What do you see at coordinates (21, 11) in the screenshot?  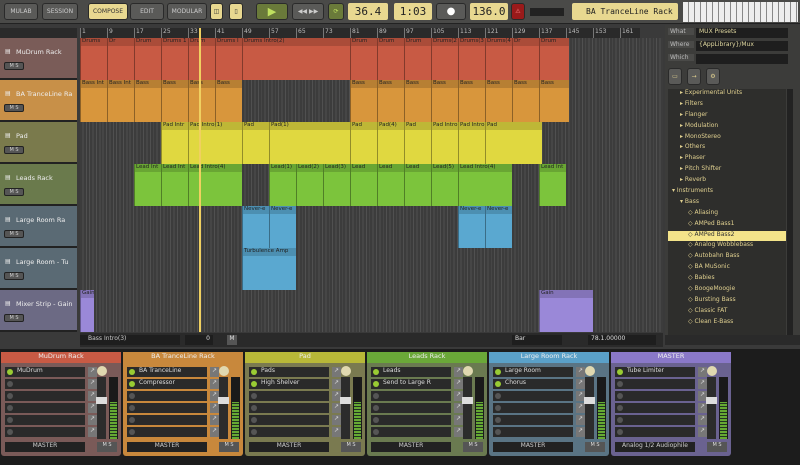 I see `mulab-button: MULAB` at bounding box center [21, 11].